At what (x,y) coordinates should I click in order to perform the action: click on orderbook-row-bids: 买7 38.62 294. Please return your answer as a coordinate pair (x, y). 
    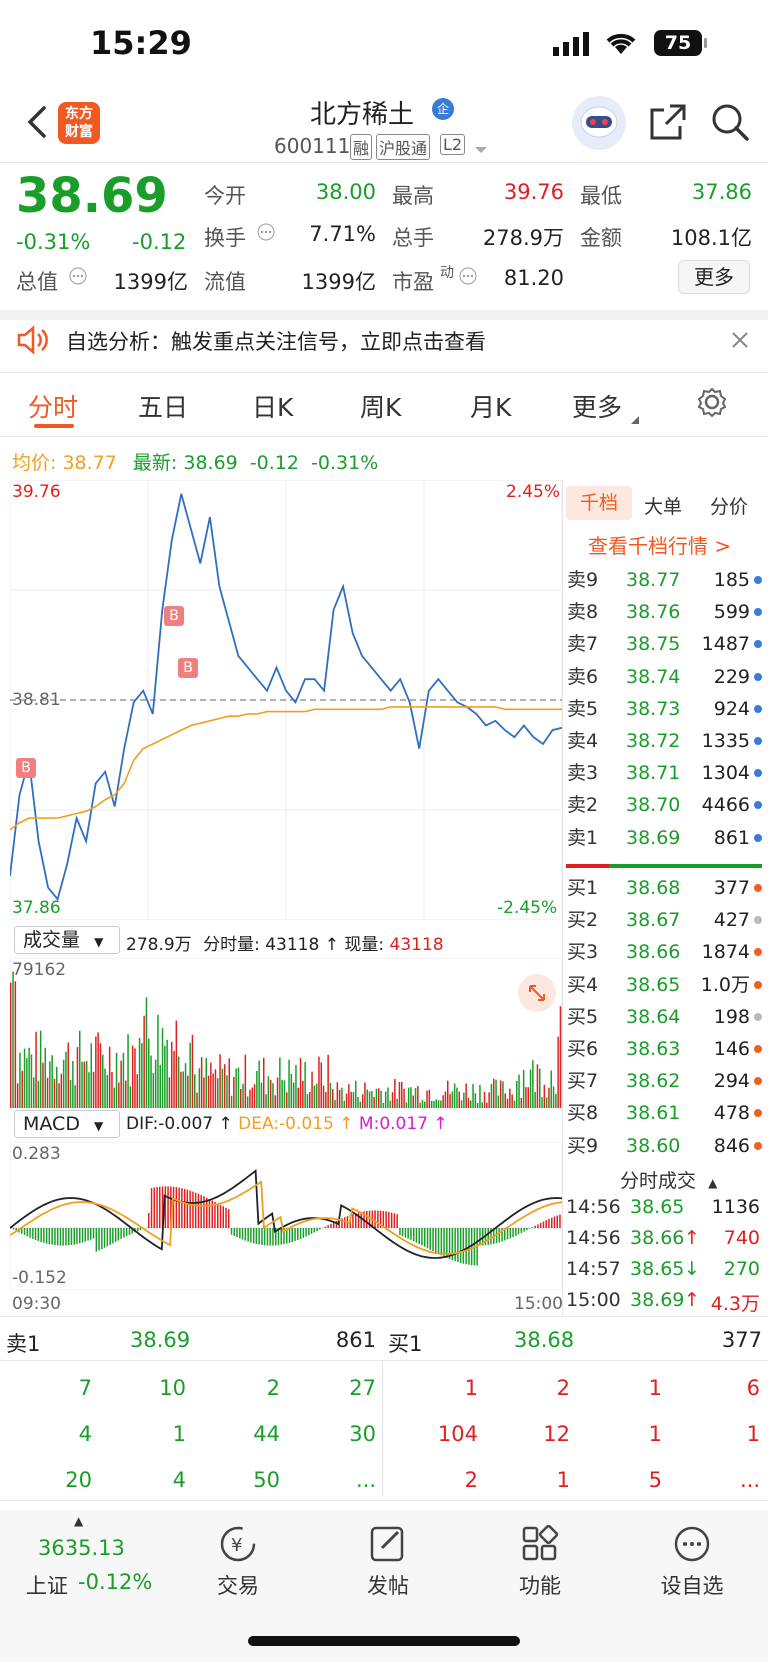
    Looking at the image, I should click on (384, 1081).